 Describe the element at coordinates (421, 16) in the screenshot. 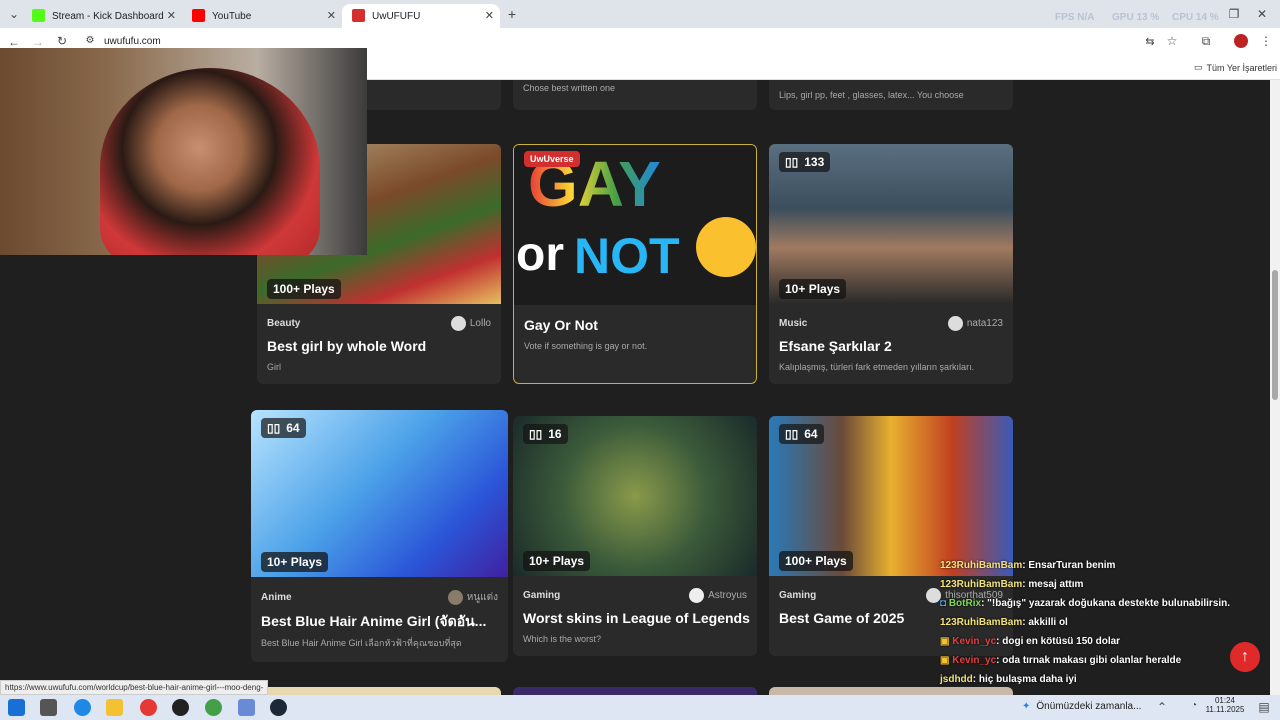

I see `tab-uwufufu: UwUFUFU ✕` at that location.